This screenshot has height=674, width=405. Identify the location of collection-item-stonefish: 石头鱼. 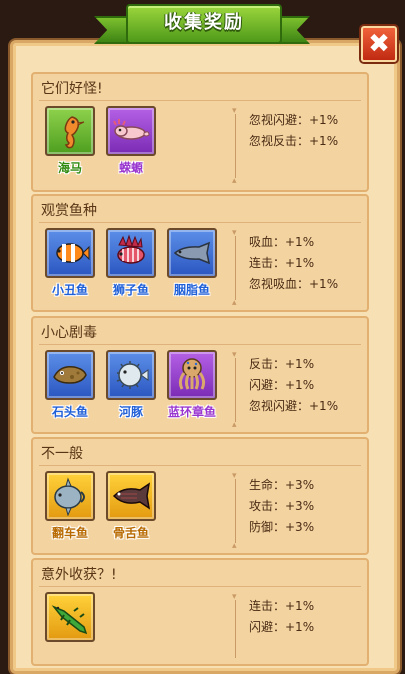
(70, 385).